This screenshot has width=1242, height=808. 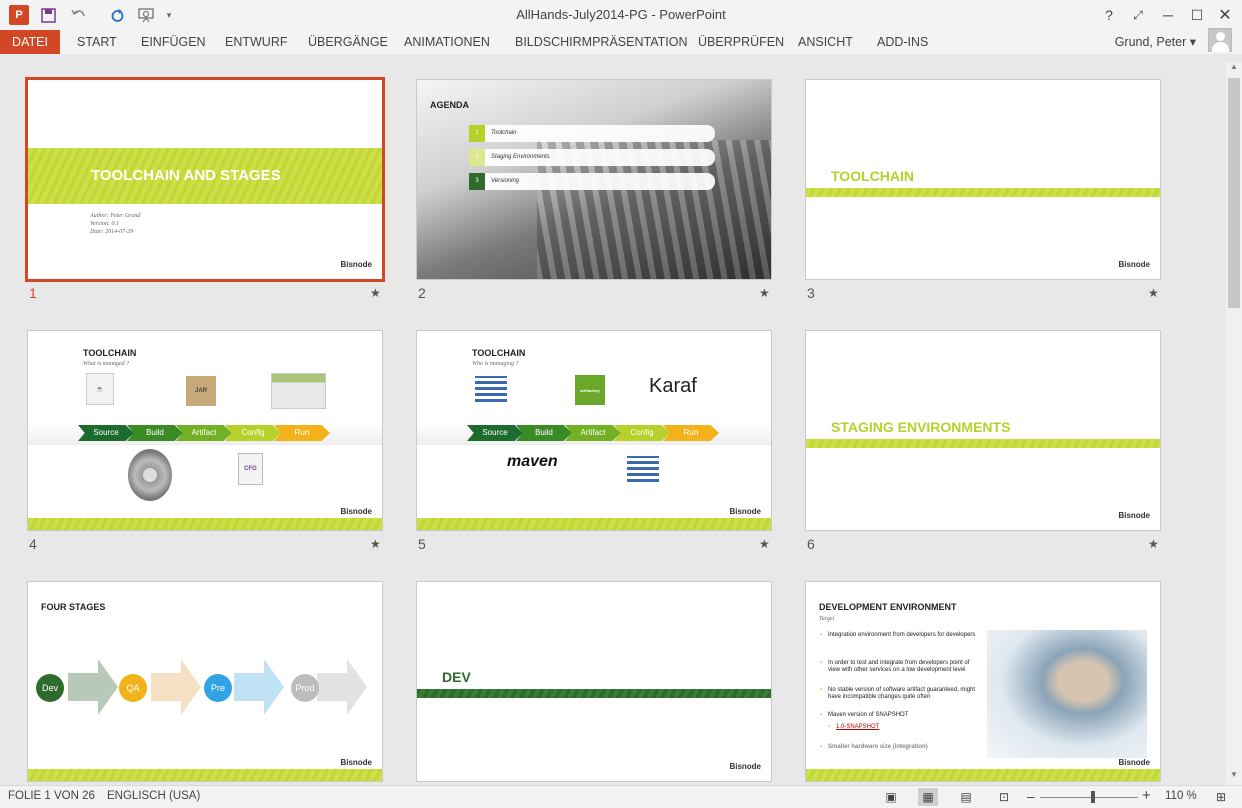 I want to click on zoom-slider, so click(x=1089, y=797).